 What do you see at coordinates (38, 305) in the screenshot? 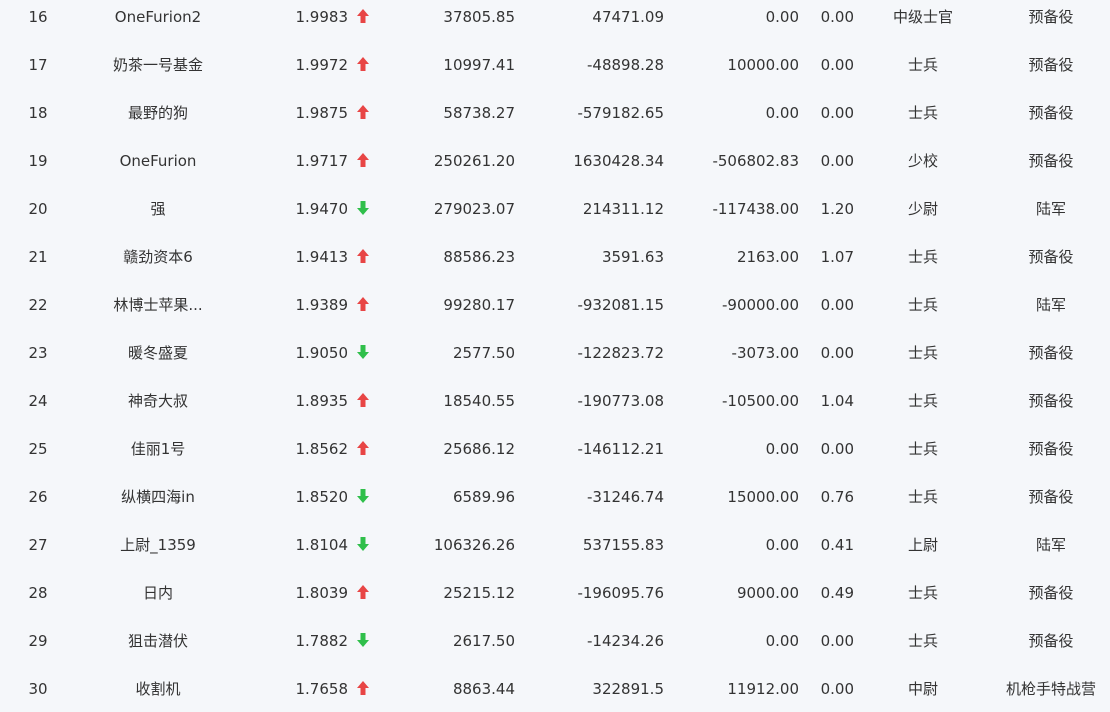
I see `rank-cell: 22` at bounding box center [38, 305].